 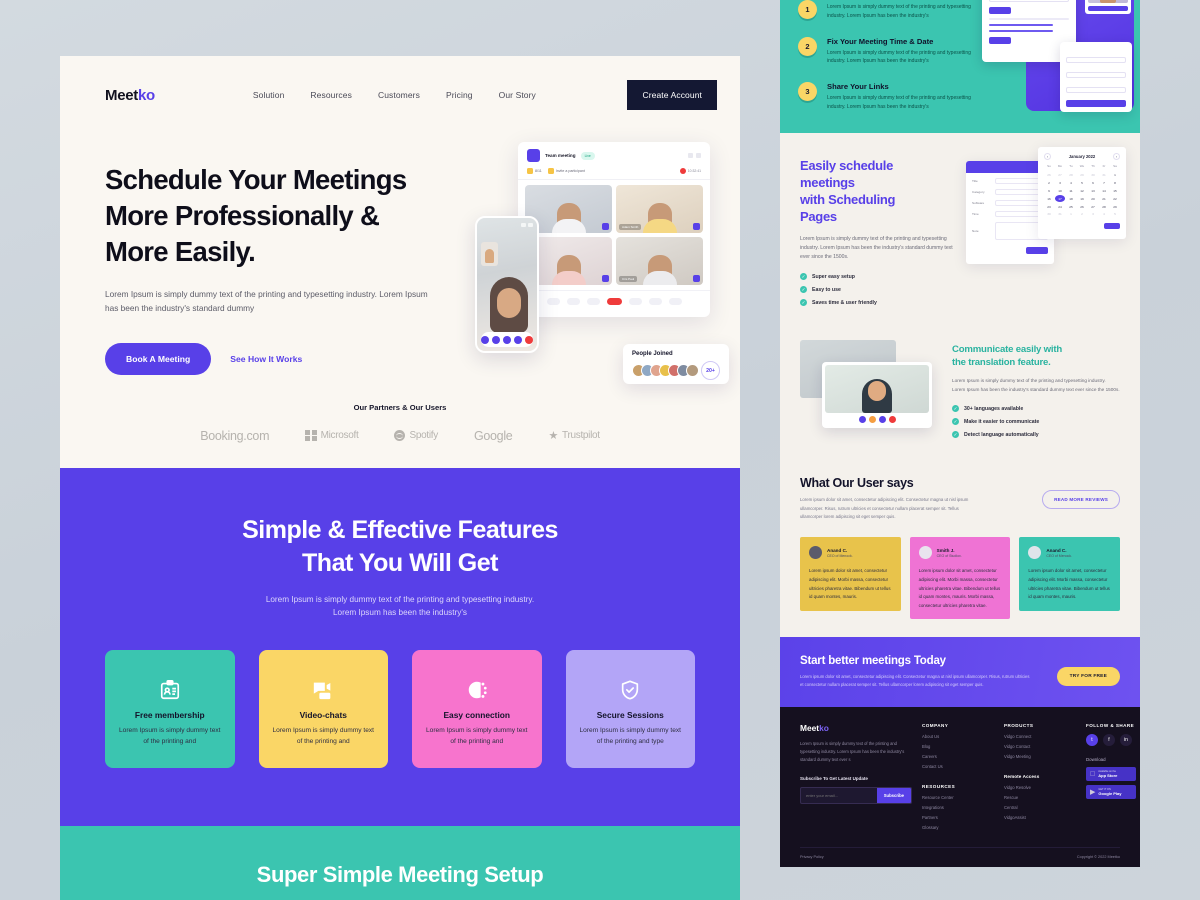 I want to click on calendar-ok-button, so click(x=1112, y=225).